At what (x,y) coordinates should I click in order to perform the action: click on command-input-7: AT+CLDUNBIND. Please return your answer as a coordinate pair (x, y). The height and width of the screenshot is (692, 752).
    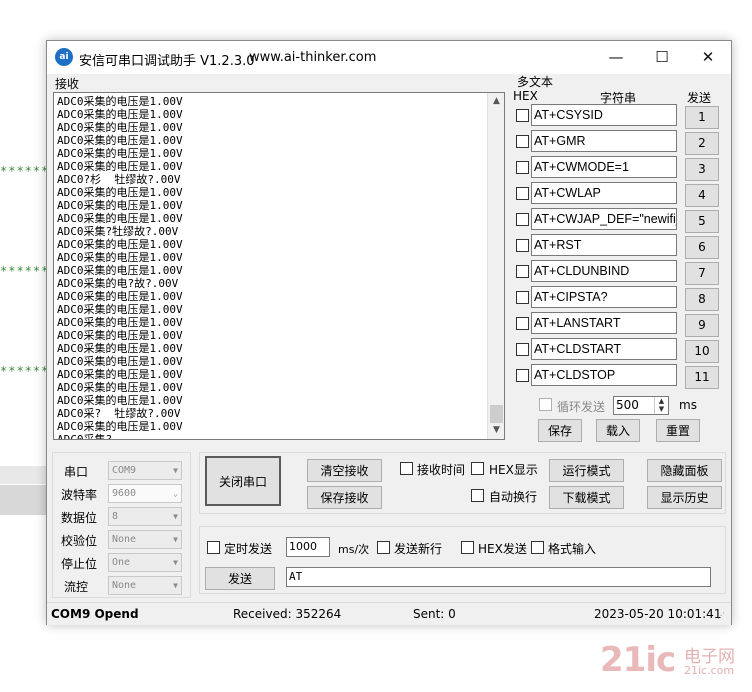
    Looking at the image, I should click on (604, 271).